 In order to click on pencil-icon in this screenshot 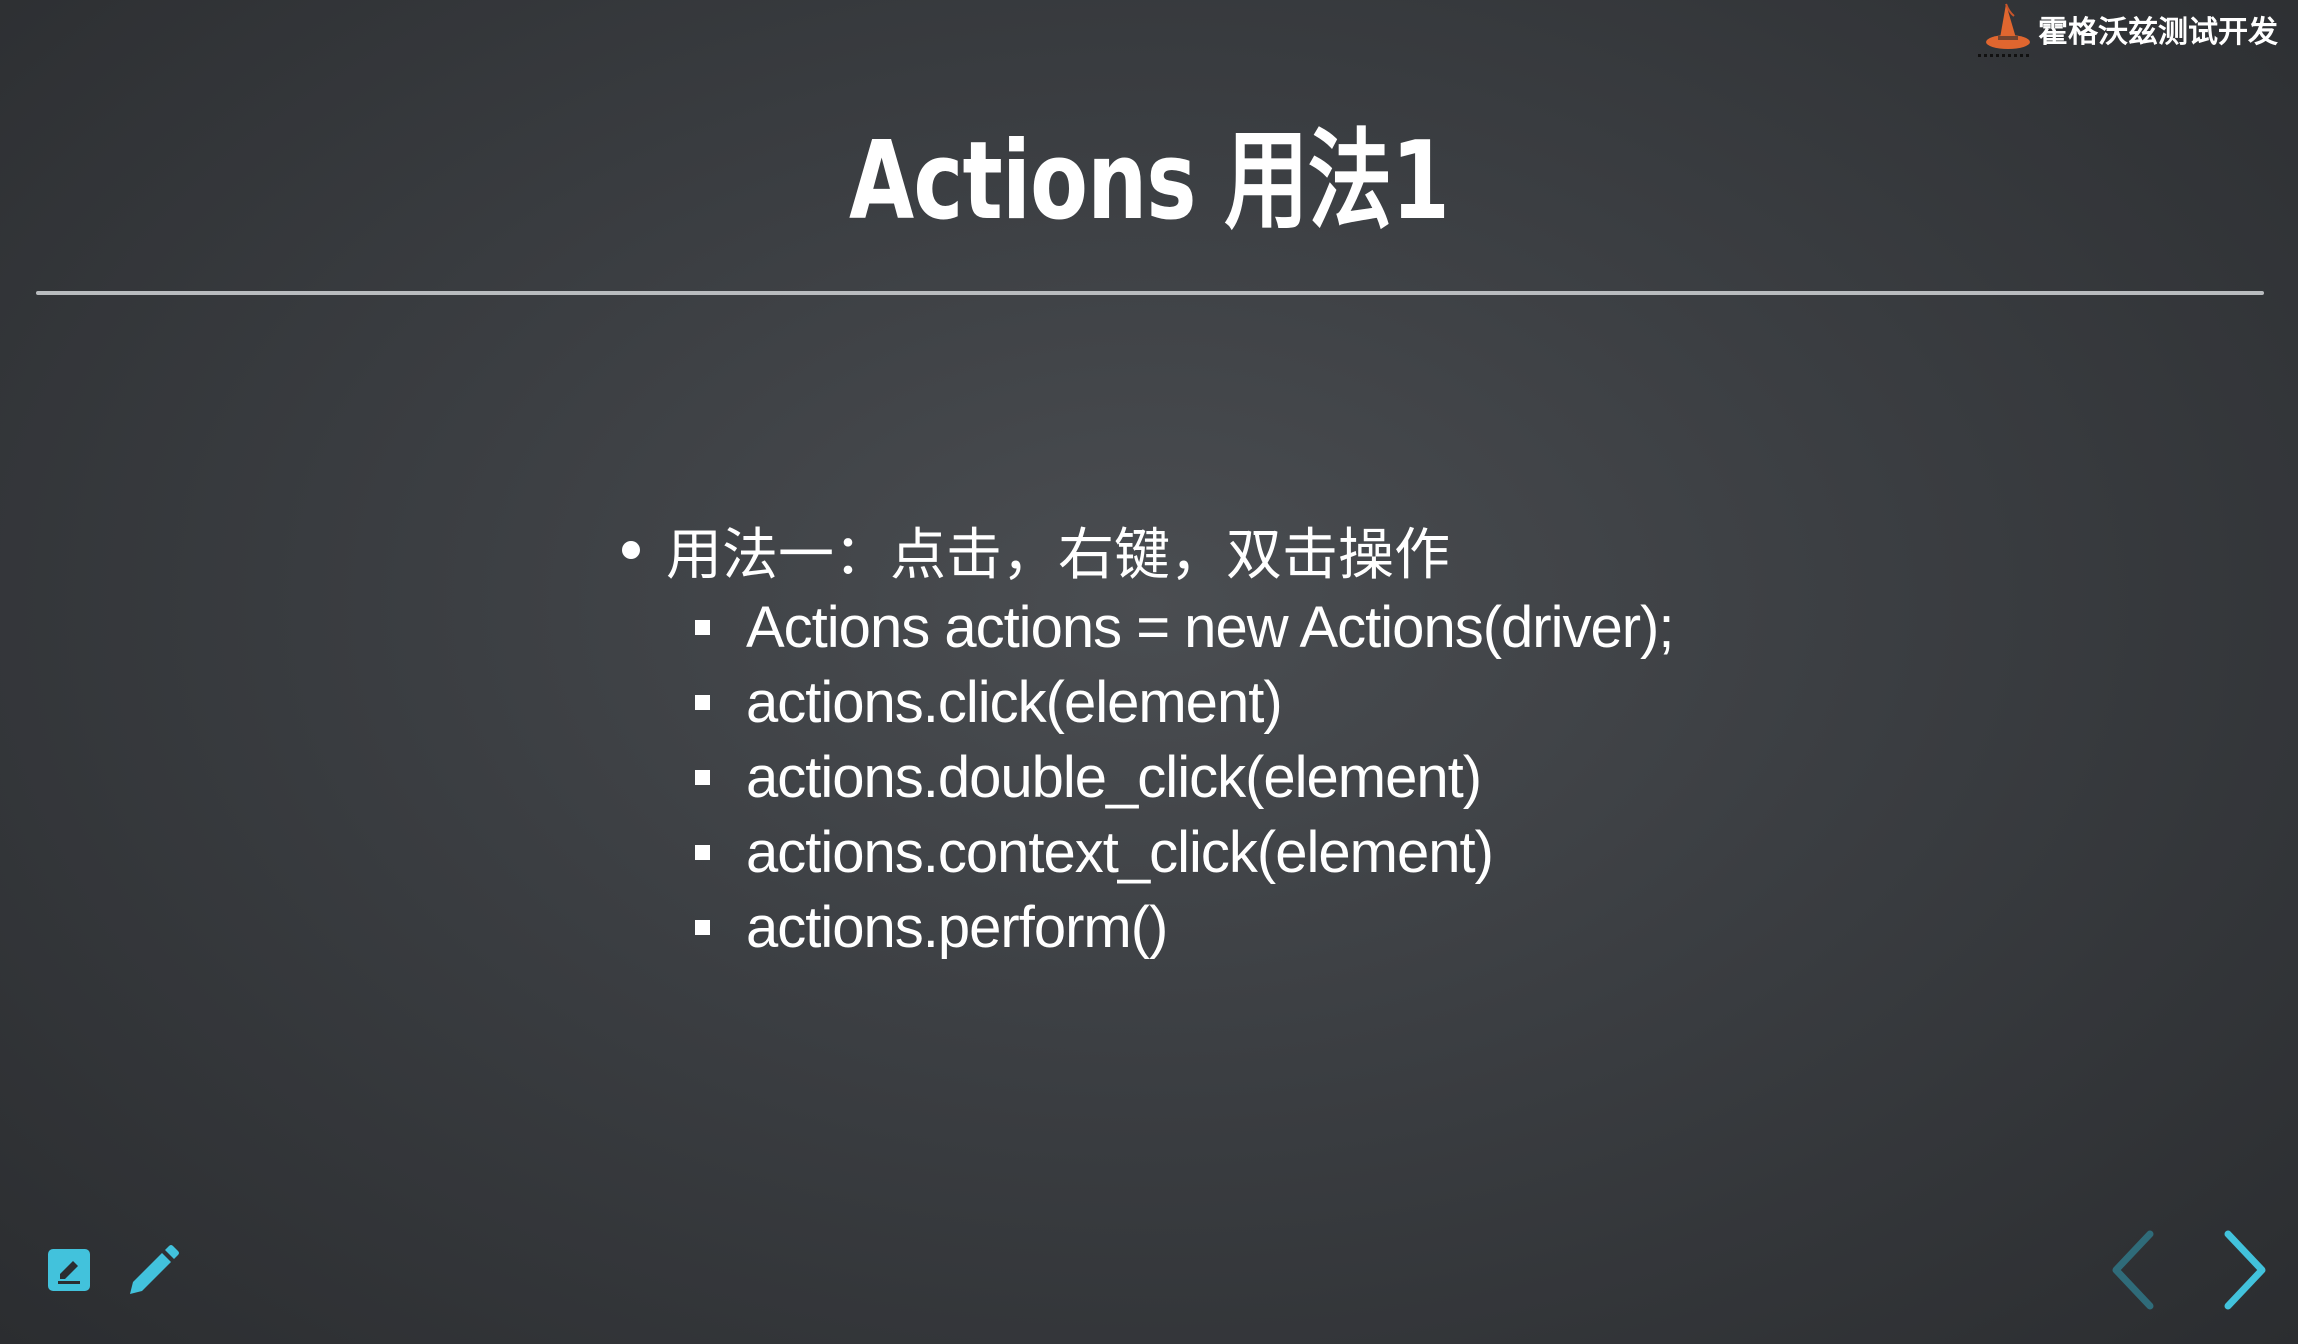, I will do `click(154, 1269)`.